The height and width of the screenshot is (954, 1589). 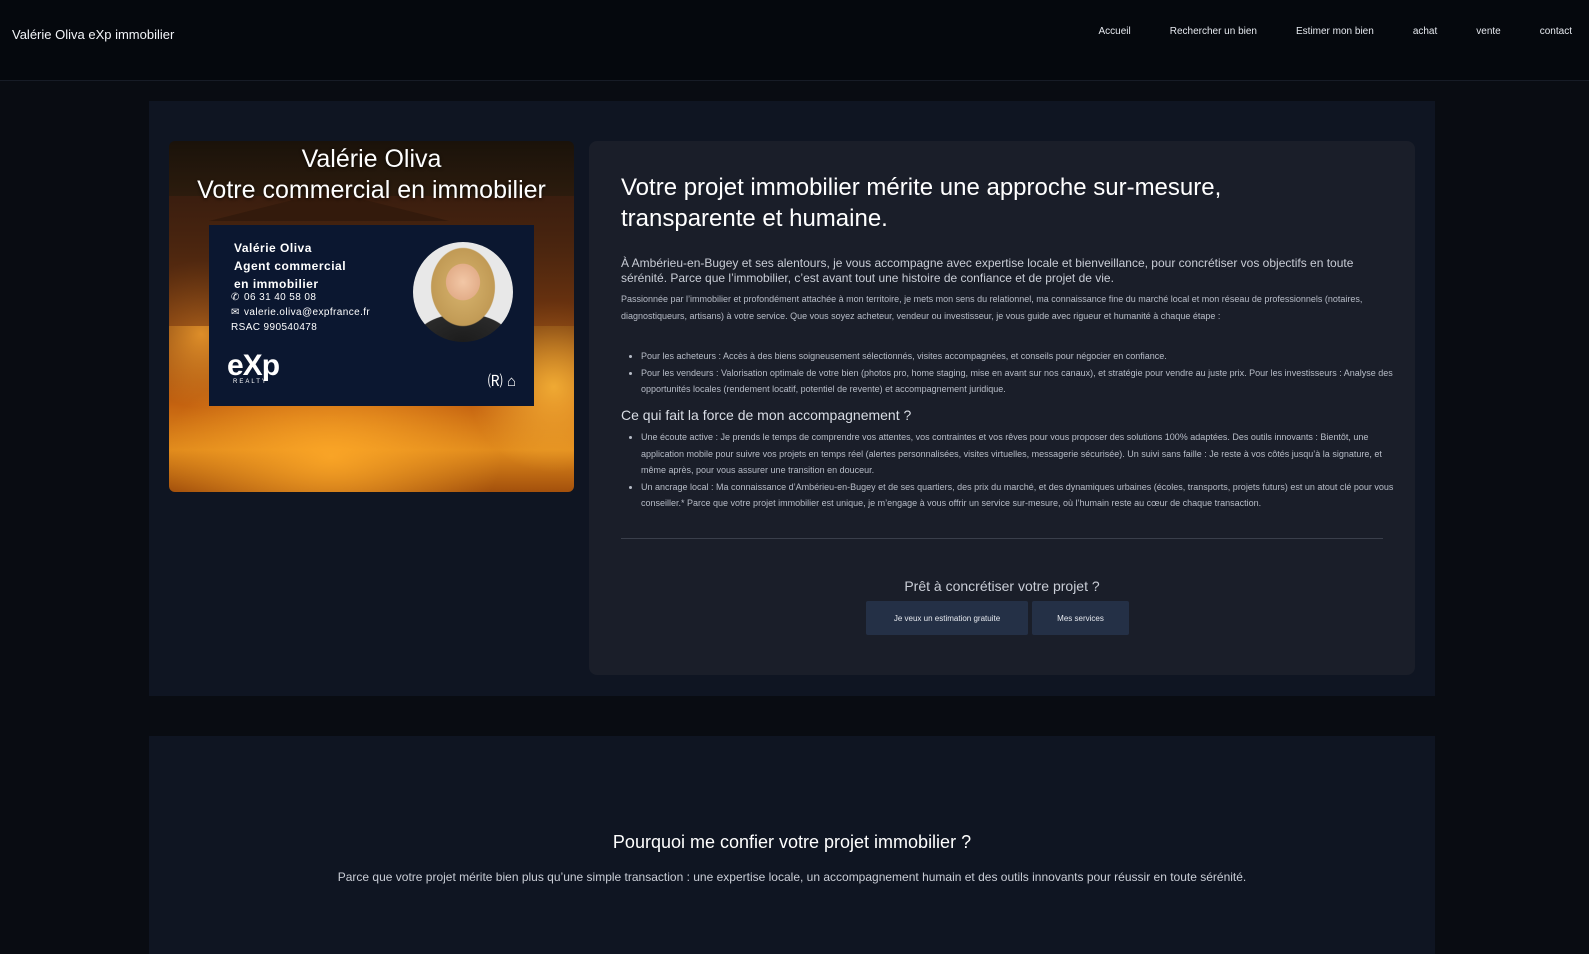 I want to click on mail-icon: ✉, so click(x=235, y=312).